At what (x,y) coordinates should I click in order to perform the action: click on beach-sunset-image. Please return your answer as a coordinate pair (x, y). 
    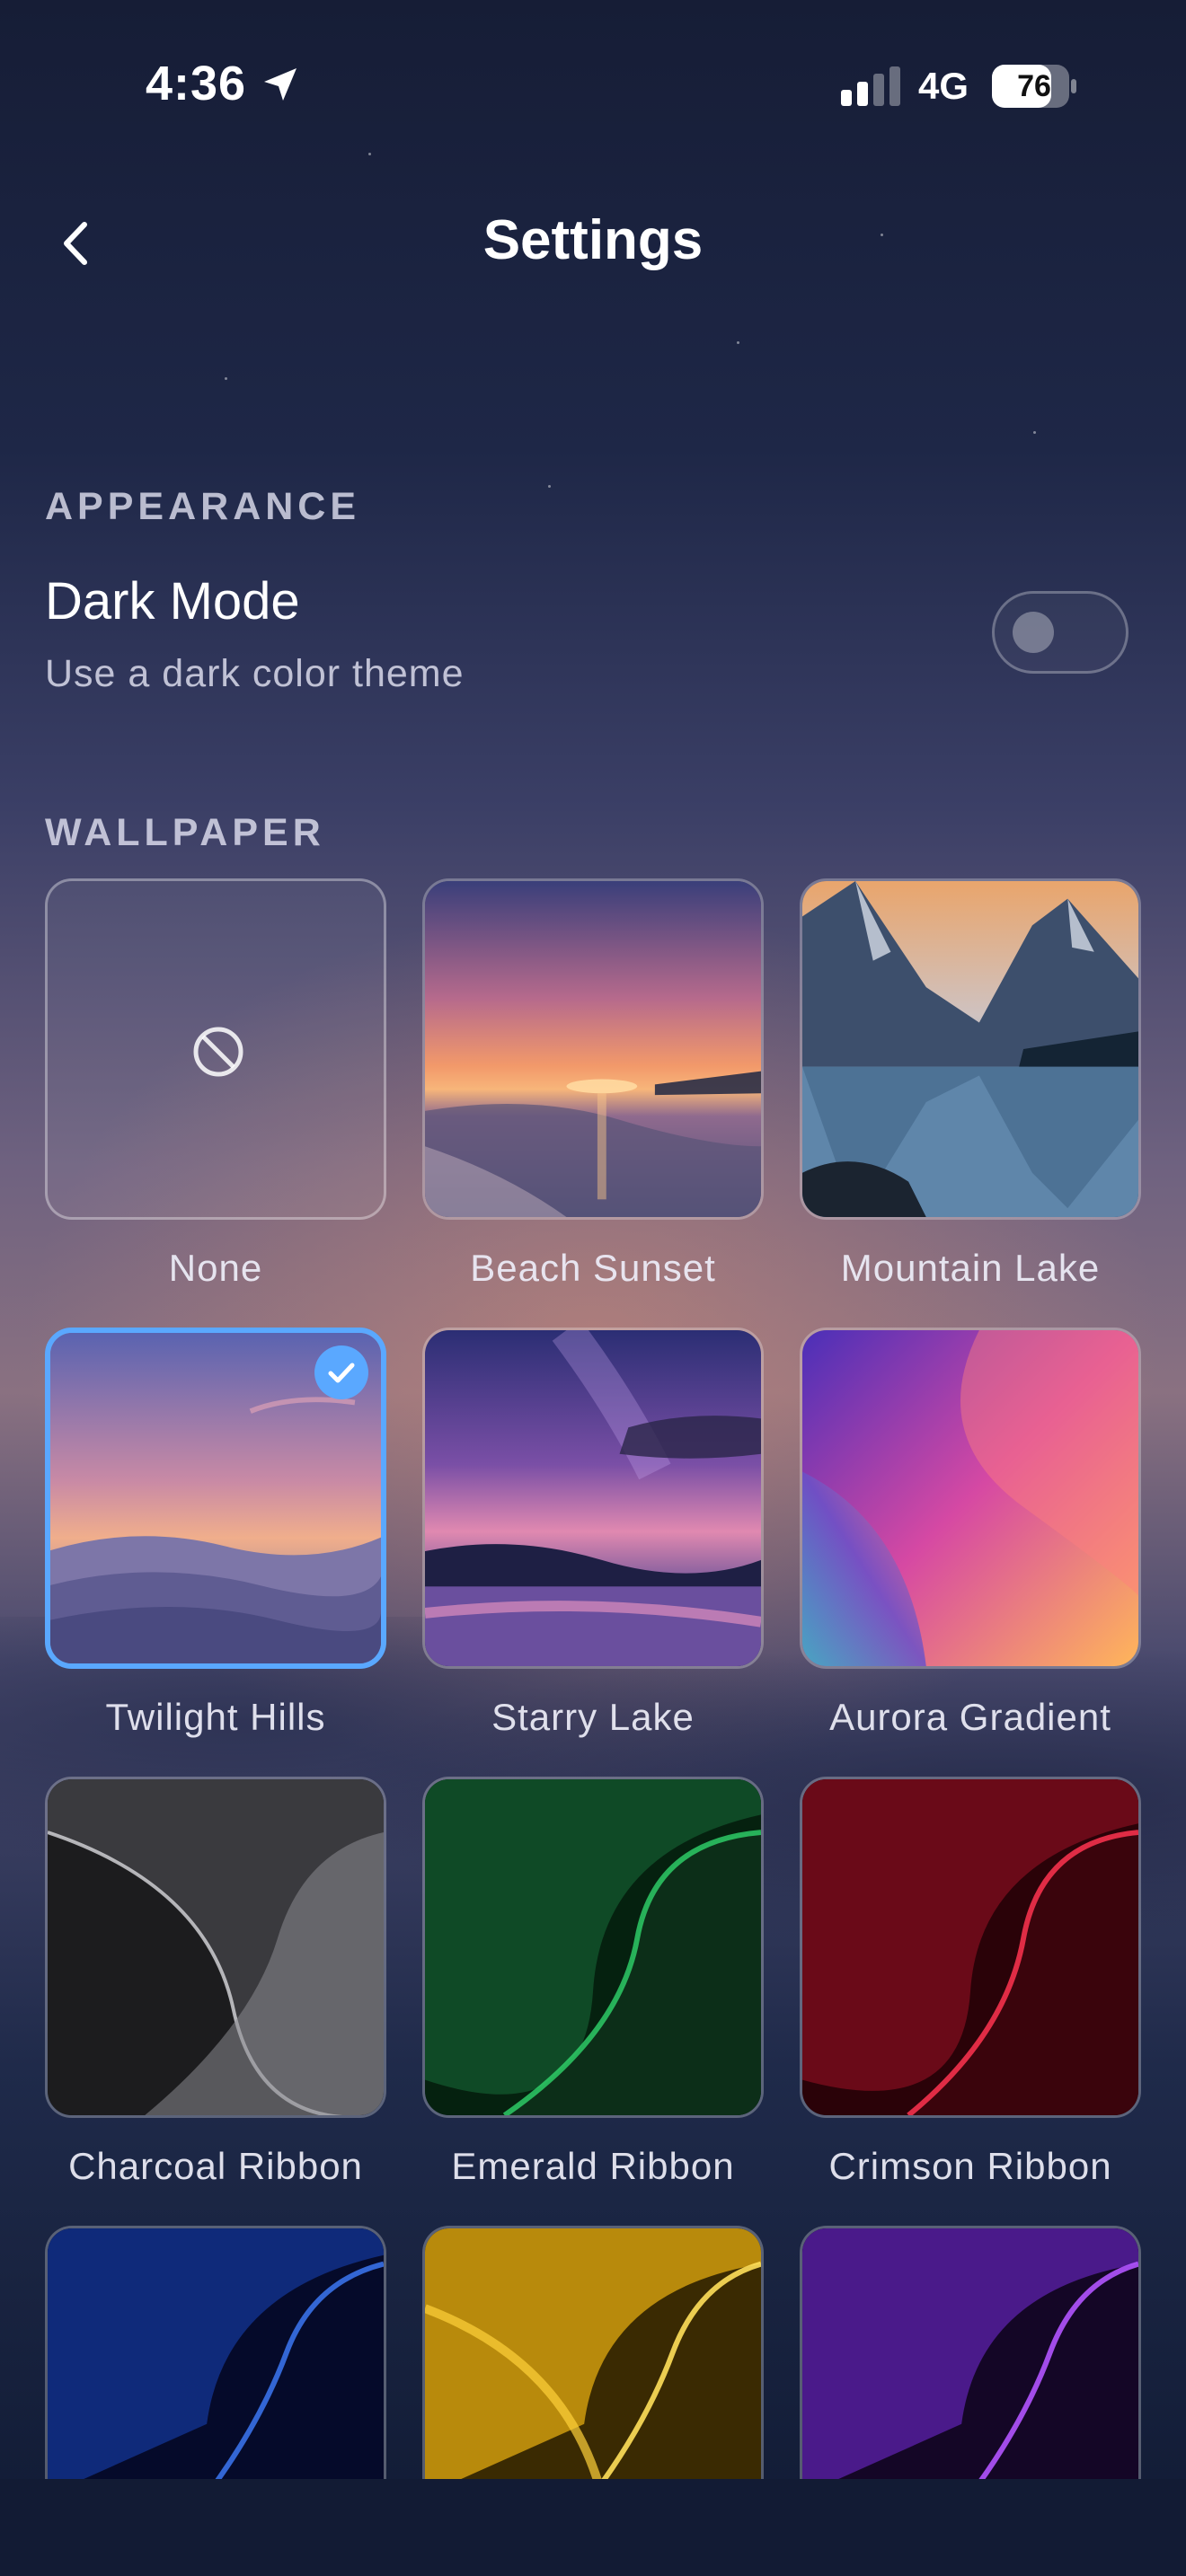
    Looking at the image, I should click on (593, 1049).